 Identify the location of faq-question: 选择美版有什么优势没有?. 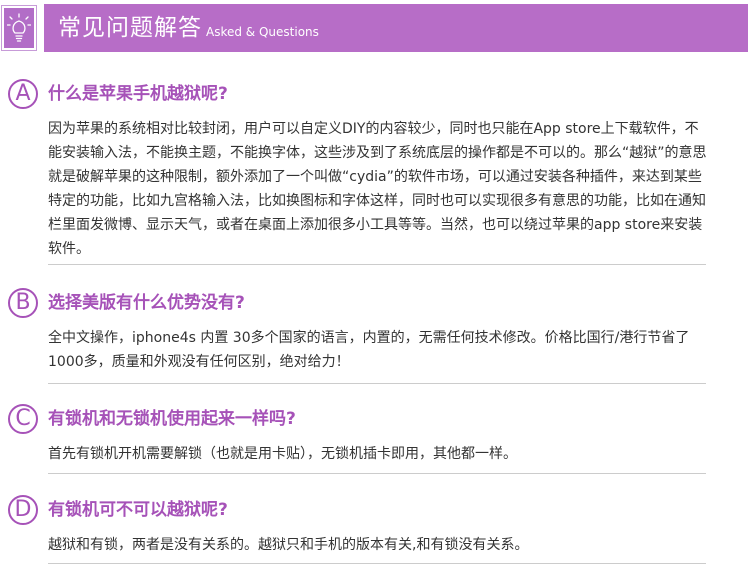
(146, 303).